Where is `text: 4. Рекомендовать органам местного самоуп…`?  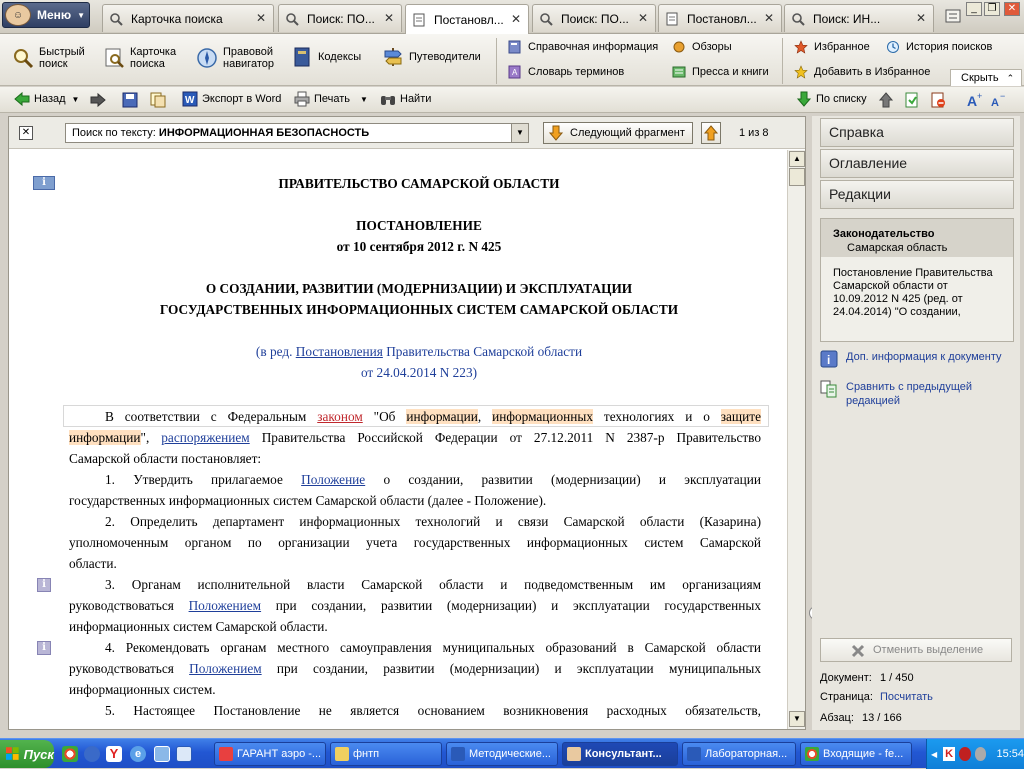
text: 4. Рекомендовать органам местного самоуп… is located at coordinates (433, 647).